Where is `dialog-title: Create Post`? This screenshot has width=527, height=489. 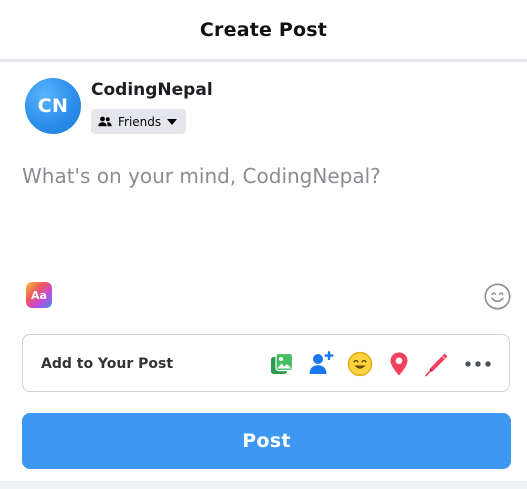 dialog-title: Create Post is located at coordinates (263, 30).